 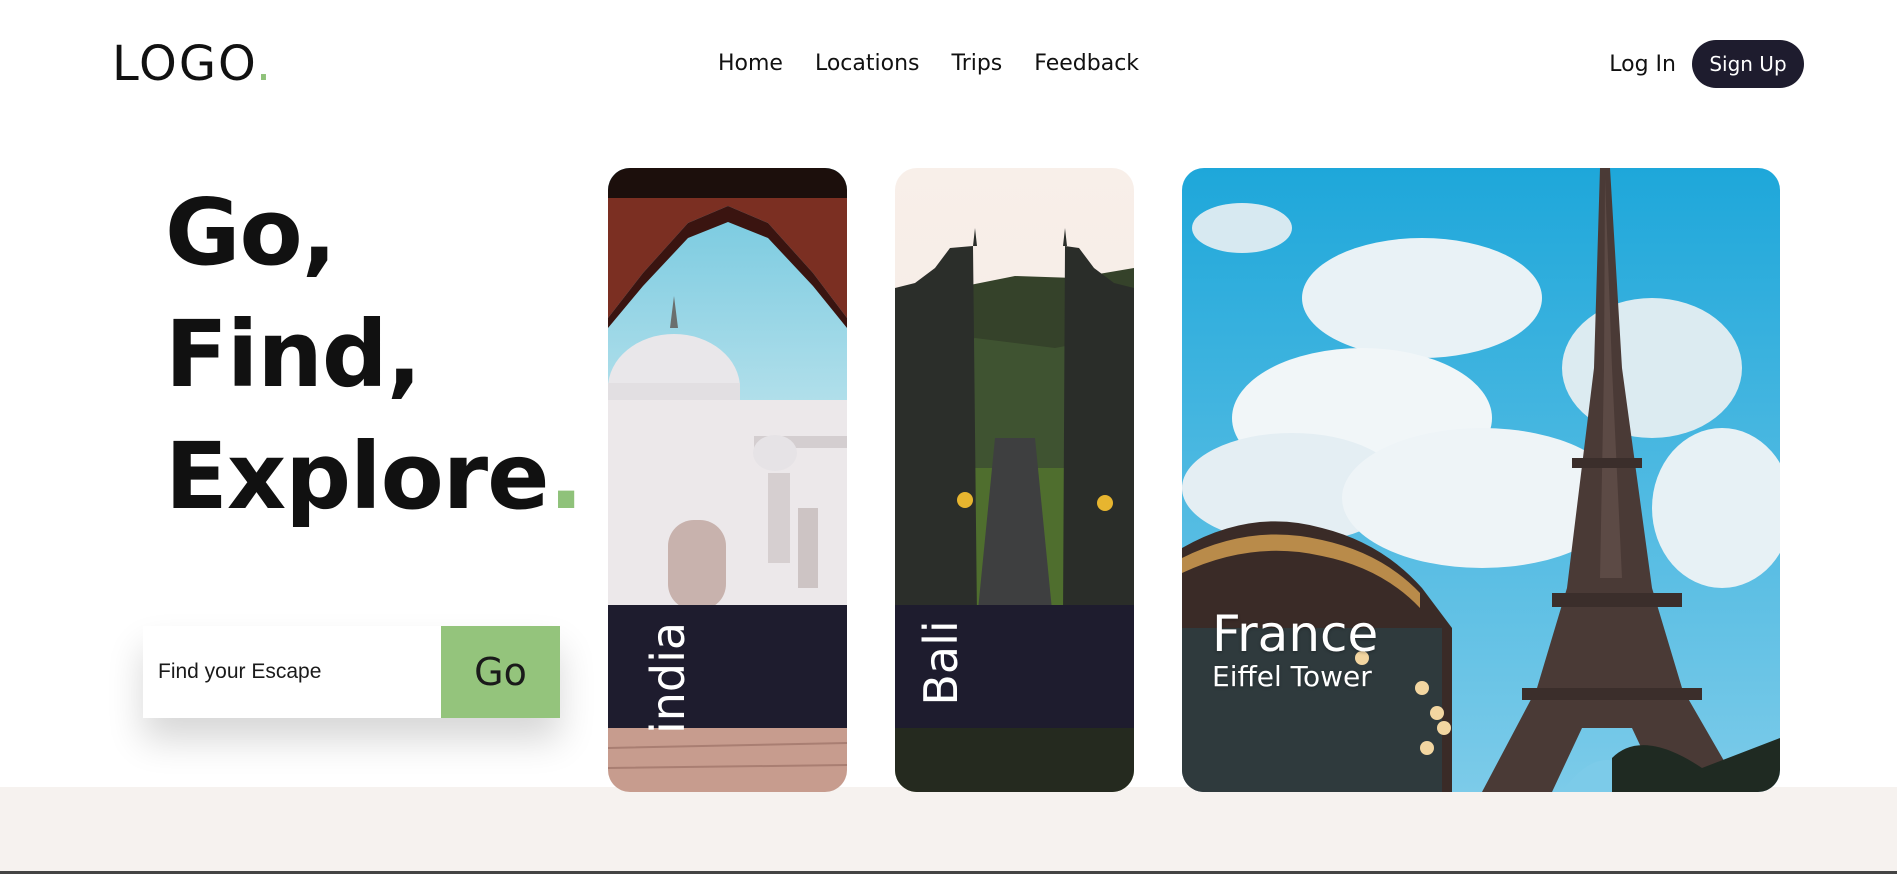 What do you see at coordinates (727, 480) in the screenshot?
I see `destination-card-india: india` at bounding box center [727, 480].